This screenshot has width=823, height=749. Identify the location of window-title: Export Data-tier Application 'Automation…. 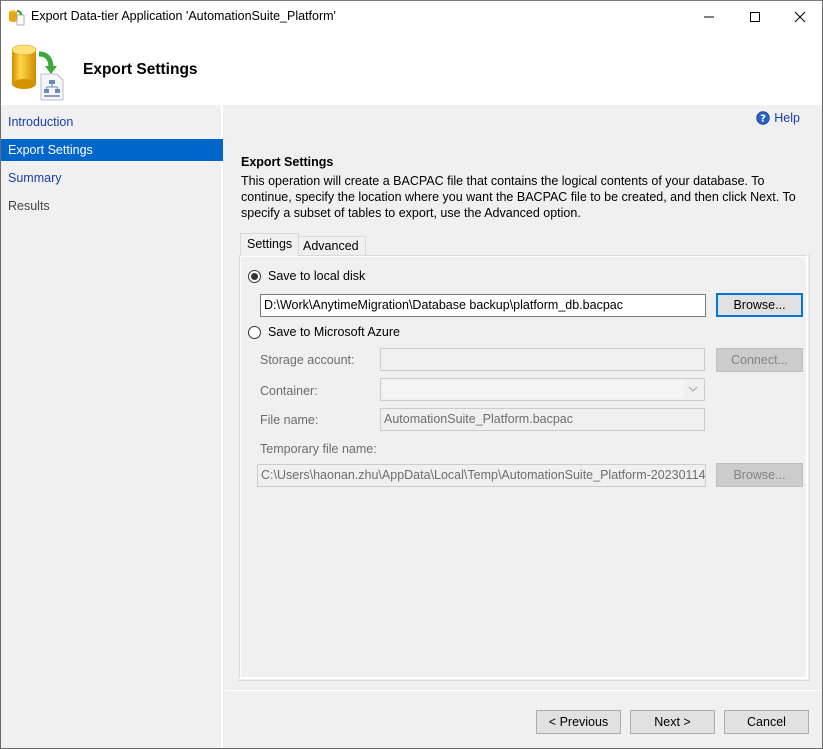
(183, 16).